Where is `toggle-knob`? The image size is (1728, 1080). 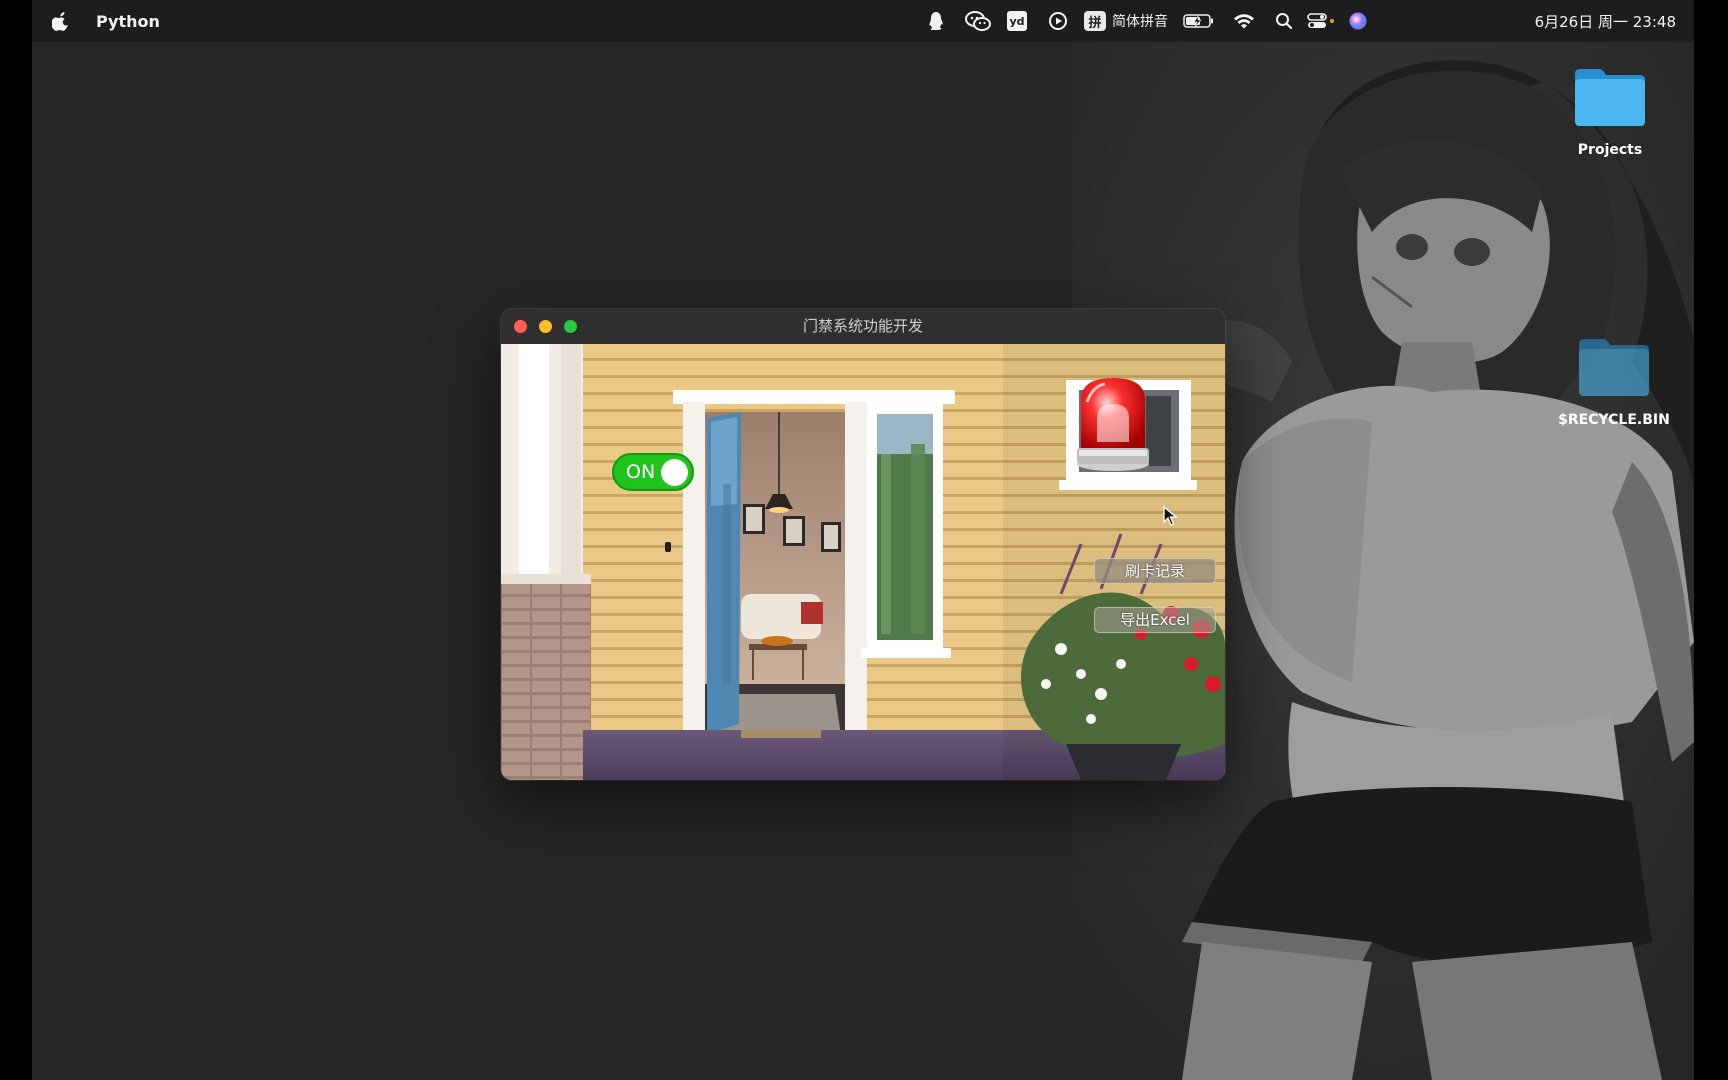
toggle-knob is located at coordinates (674, 472).